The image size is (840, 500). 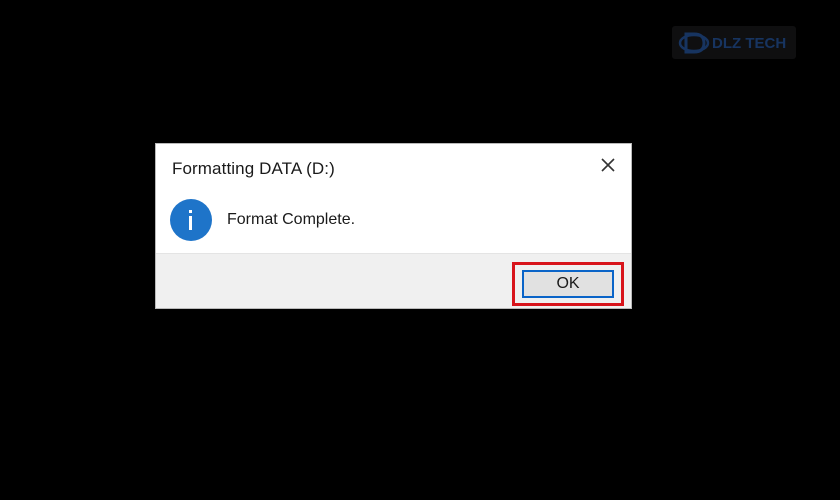 I want to click on ok-button-highlight: OK, so click(x=568, y=284).